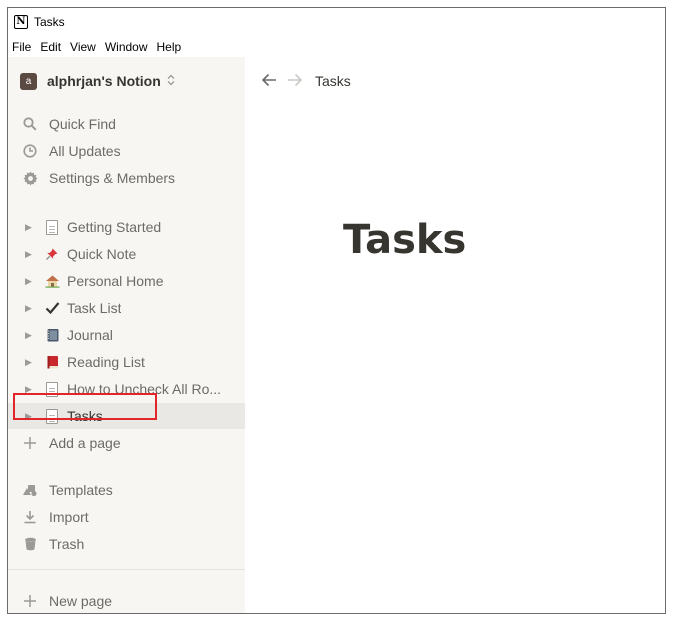 This screenshot has width=674, height=622. Describe the element at coordinates (81, 490) in the screenshot. I see `sidebar-item-label: Templates` at that location.